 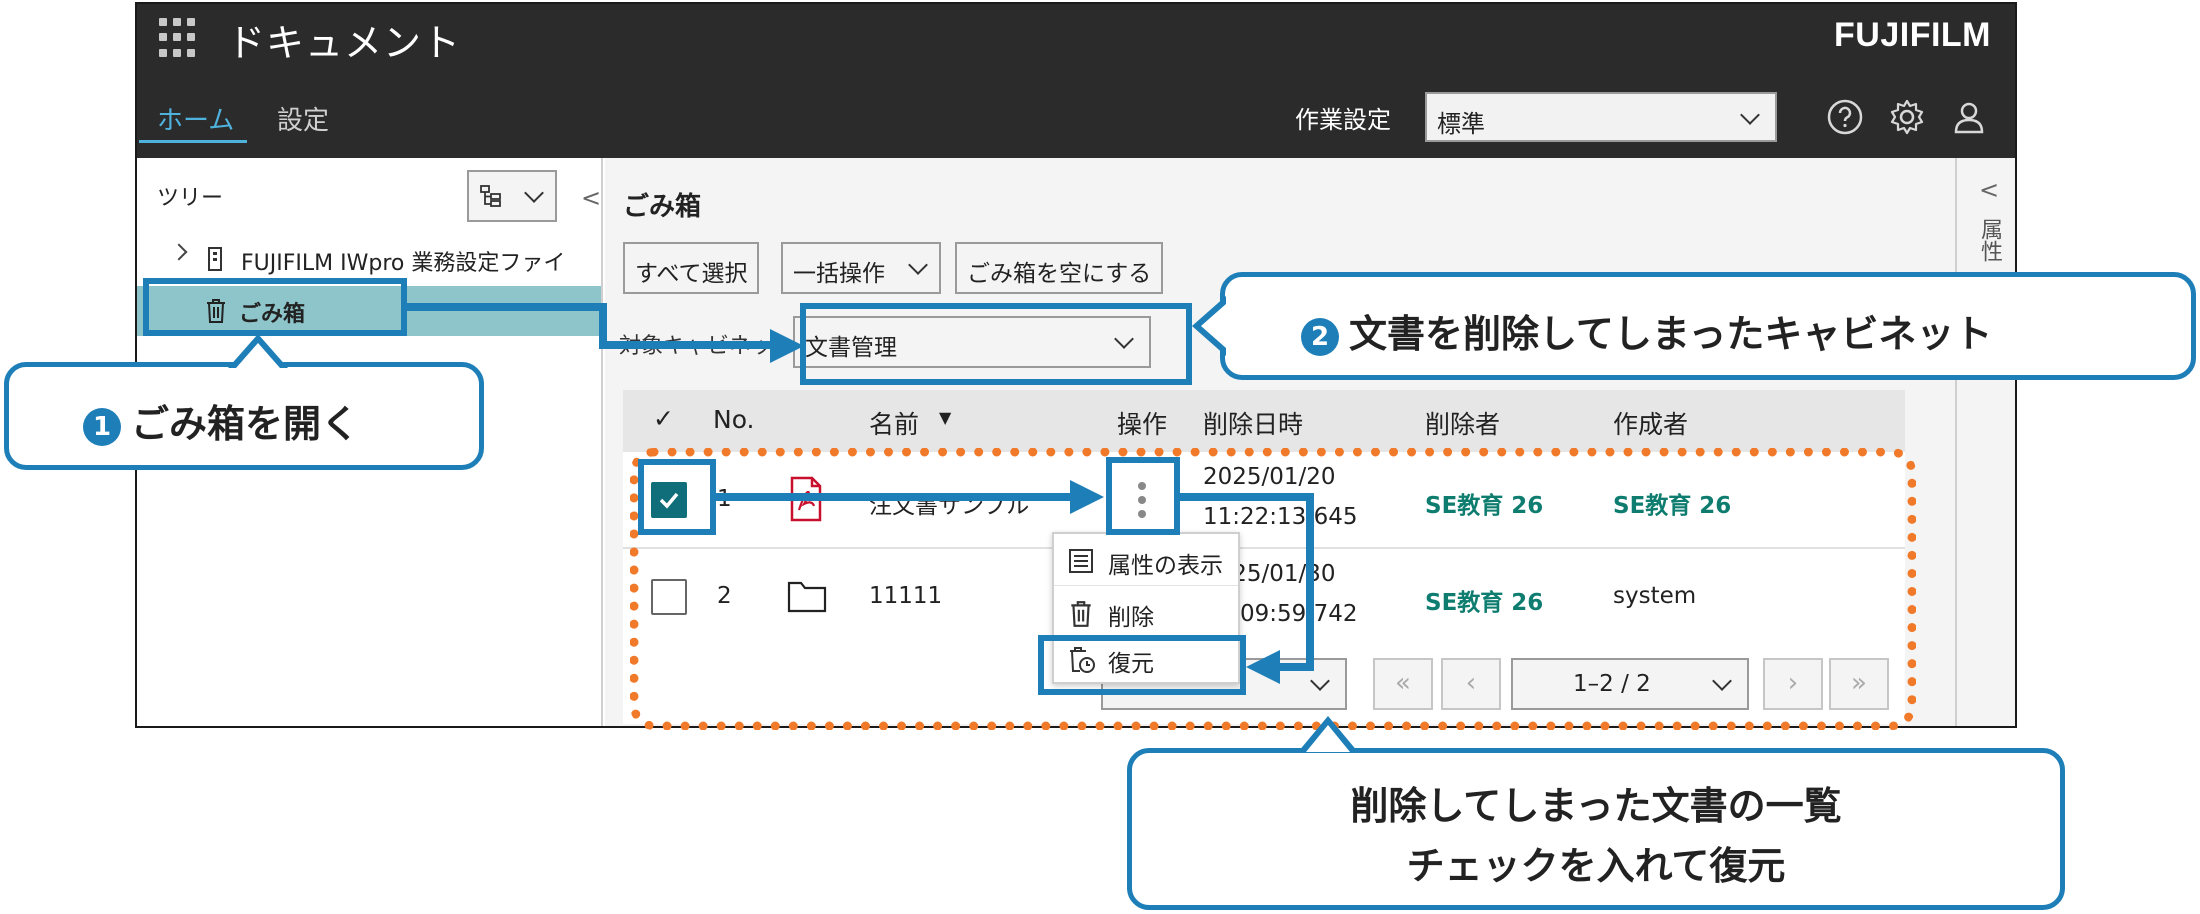 What do you see at coordinates (1907, 117) in the screenshot?
I see `gear-icon` at bounding box center [1907, 117].